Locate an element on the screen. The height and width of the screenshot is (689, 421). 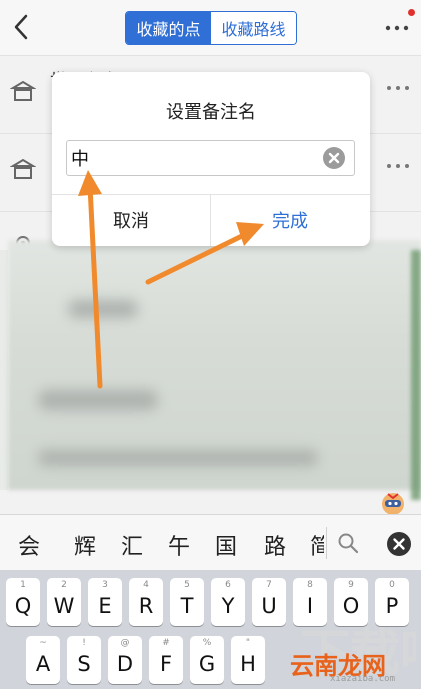
key-r: 4R is located at coordinates (146, 602).